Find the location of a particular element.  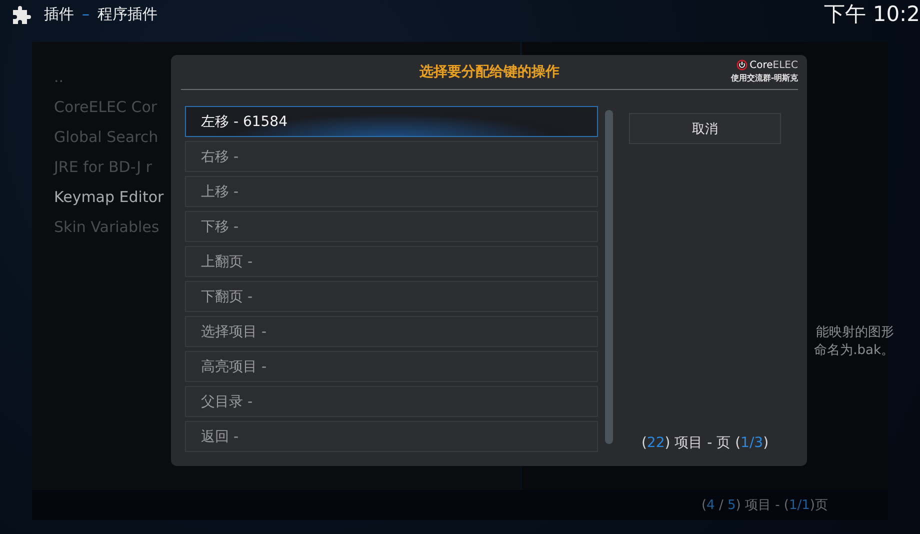

action-item: 下移 - is located at coordinates (391, 226).